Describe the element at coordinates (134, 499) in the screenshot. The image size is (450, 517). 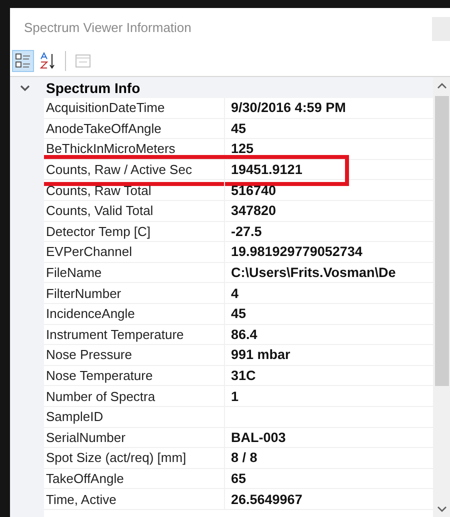
I see `property-name: Time, Active` at that location.